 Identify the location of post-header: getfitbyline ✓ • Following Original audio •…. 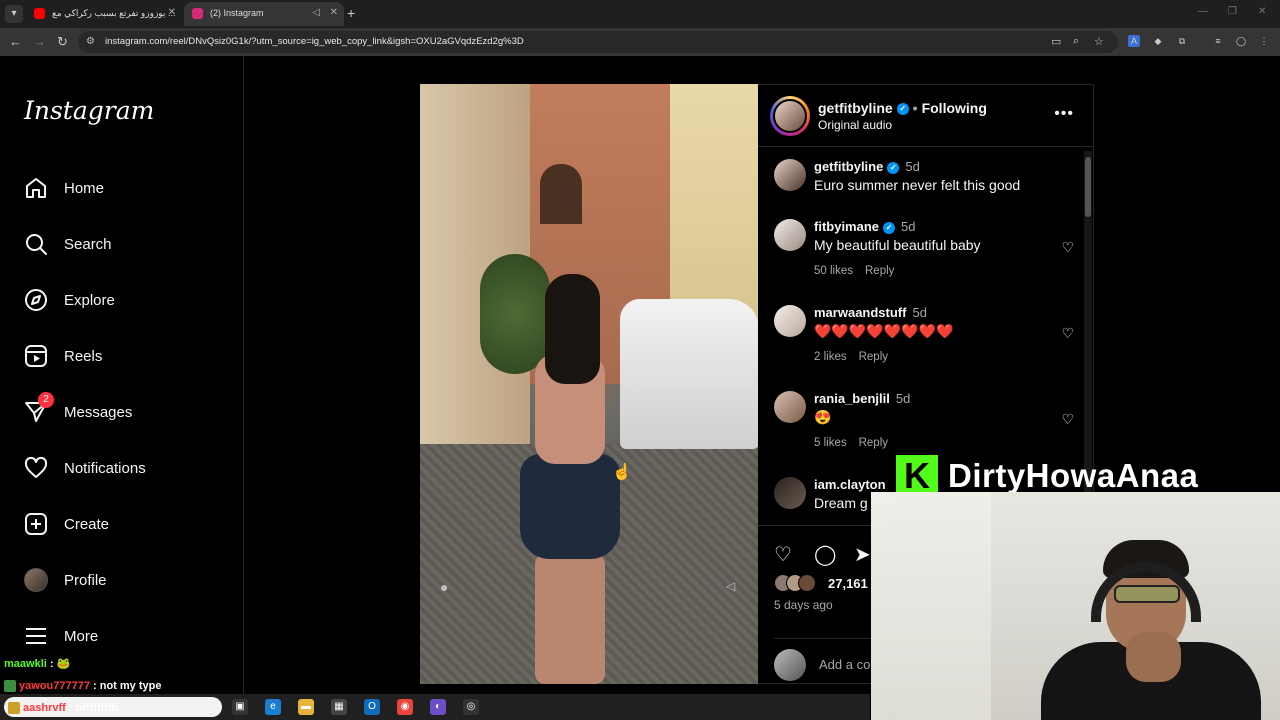
(926, 116).